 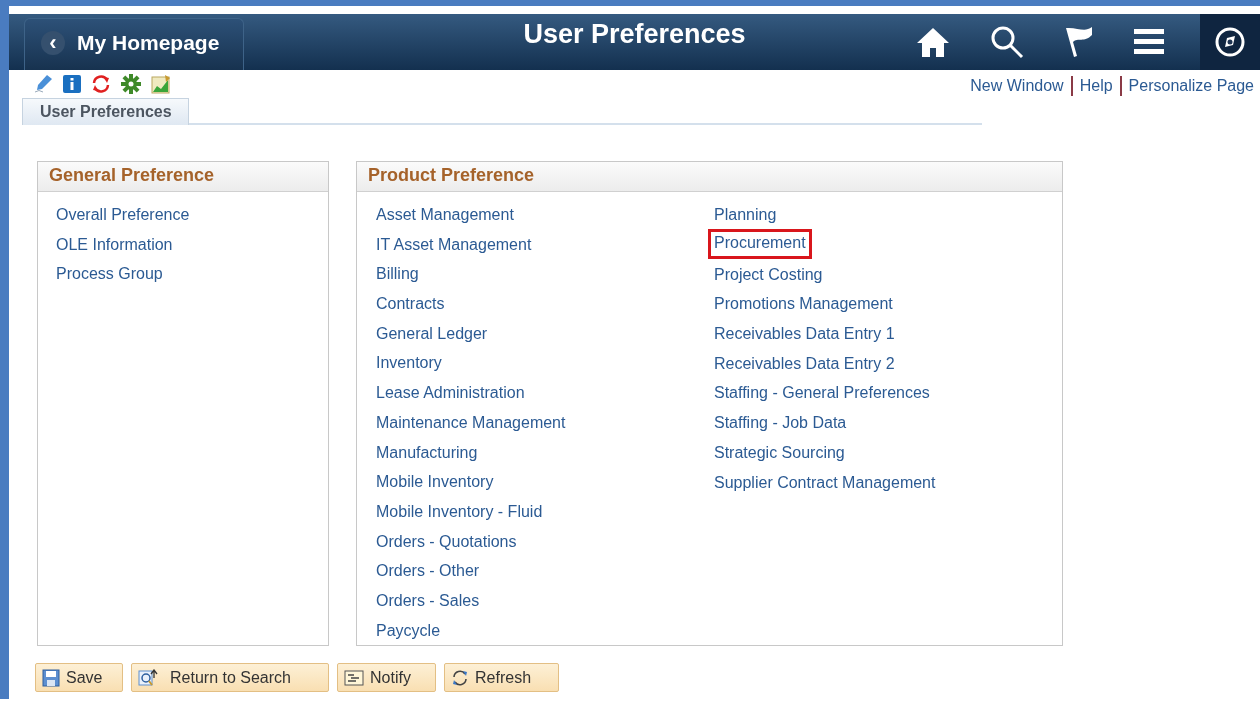 What do you see at coordinates (123, 216) in the screenshot?
I see `preference-link: Overall Preference` at bounding box center [123, 216].